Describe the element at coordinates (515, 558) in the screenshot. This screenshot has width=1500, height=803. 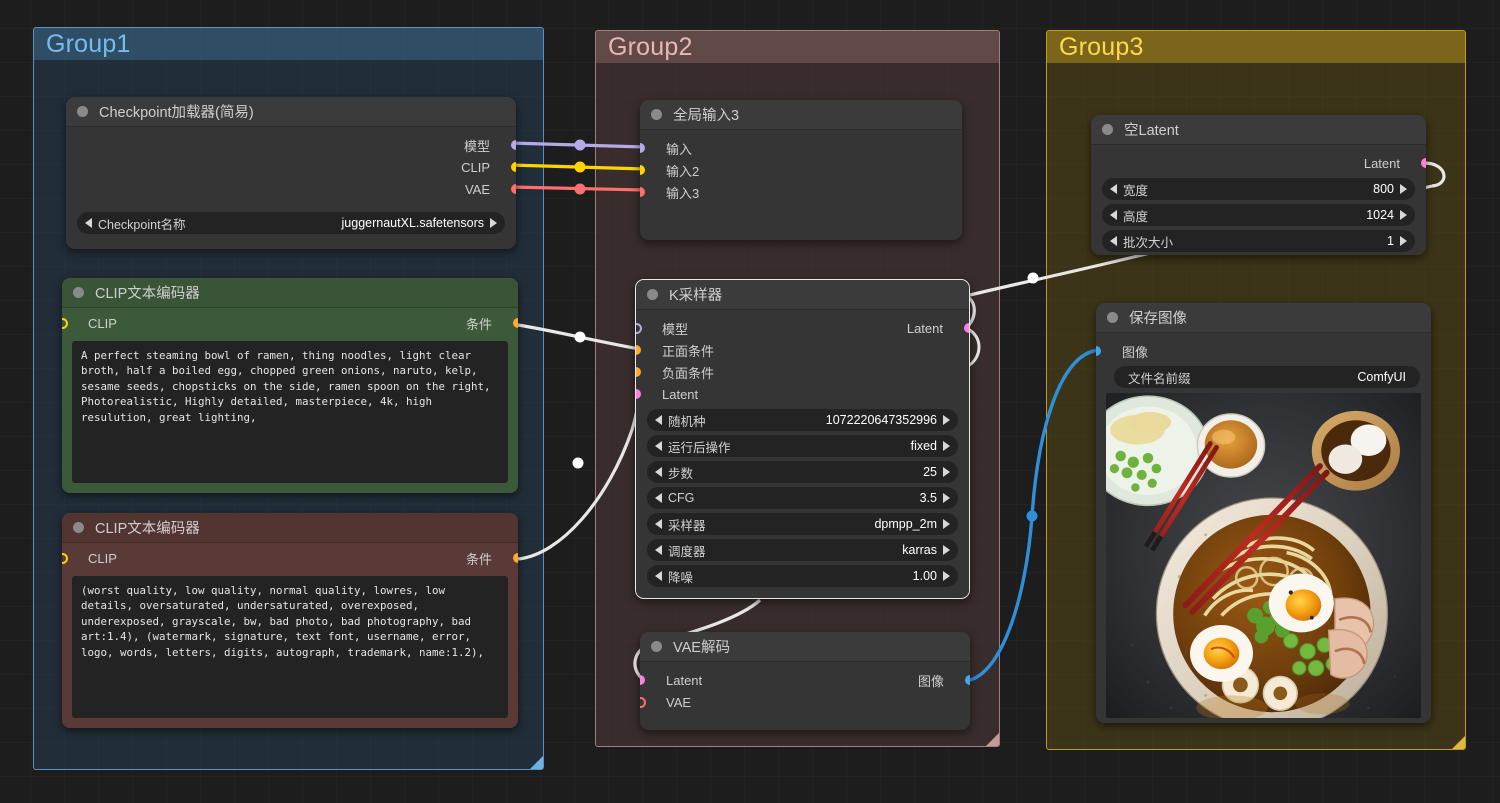
I see `output-pin-conditioning` at that location.